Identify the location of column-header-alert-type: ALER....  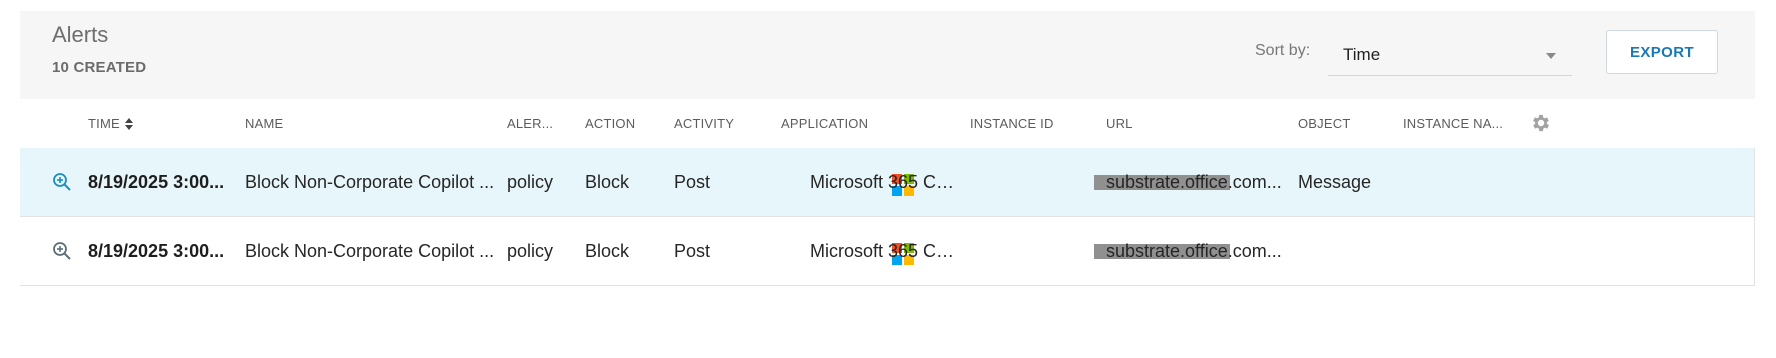
(530, 123).